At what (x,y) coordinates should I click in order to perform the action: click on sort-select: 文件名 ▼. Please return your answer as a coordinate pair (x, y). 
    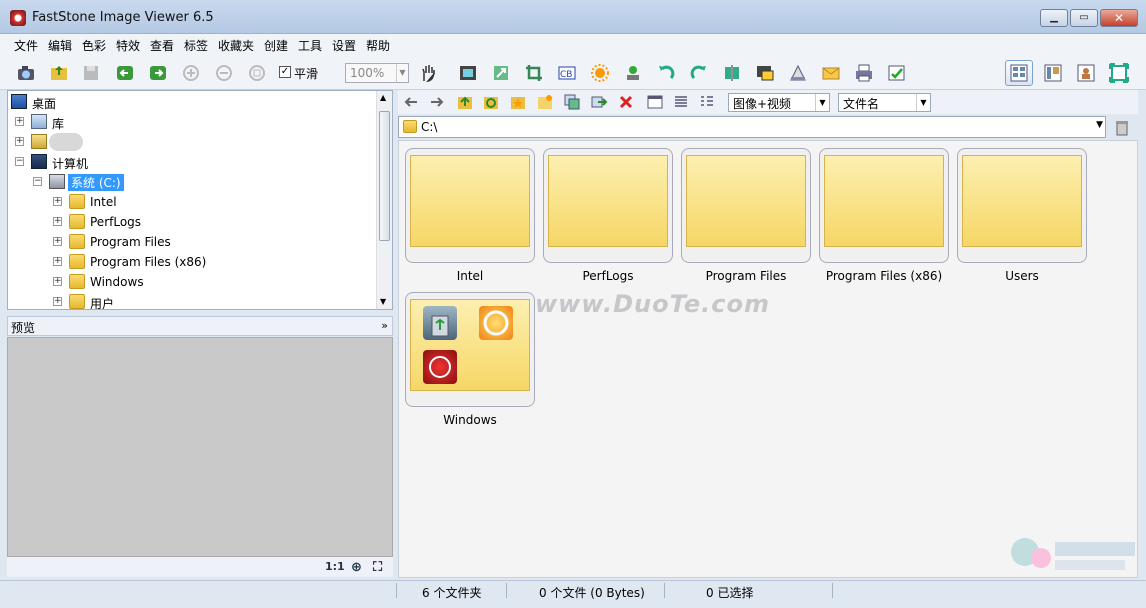
    Looking at the image, I should click on (884, 102).